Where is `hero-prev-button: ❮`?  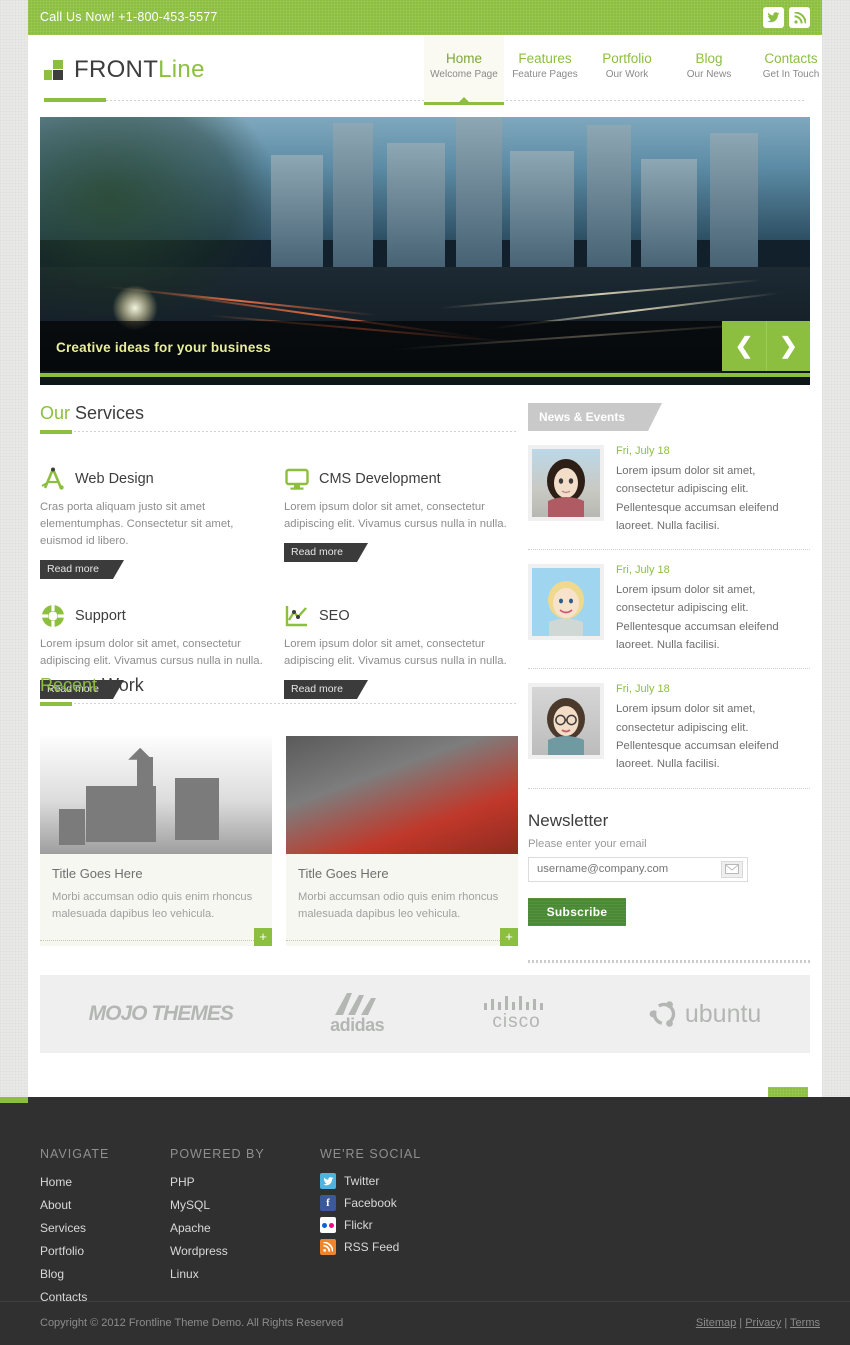
hero-prev-button: ❮ is located at coordinates (744, 346).